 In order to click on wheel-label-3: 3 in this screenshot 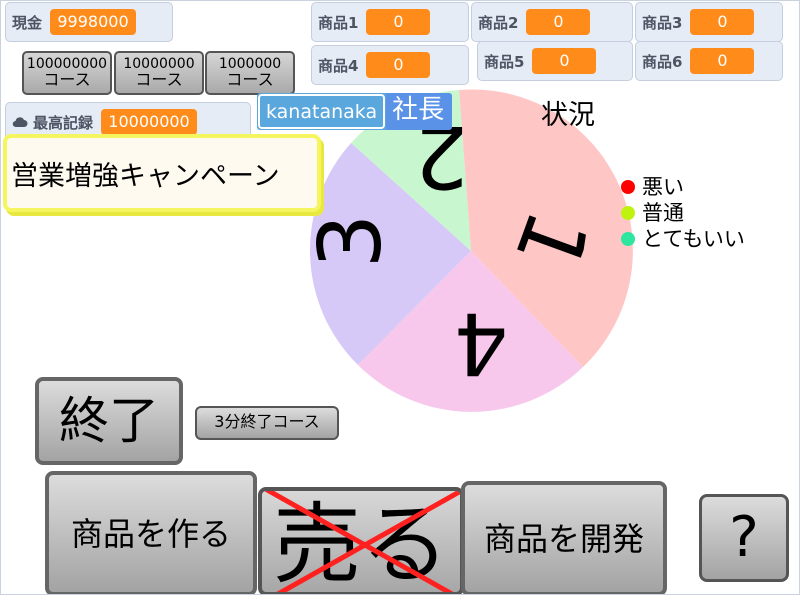, I will do `click(351, 241)`.